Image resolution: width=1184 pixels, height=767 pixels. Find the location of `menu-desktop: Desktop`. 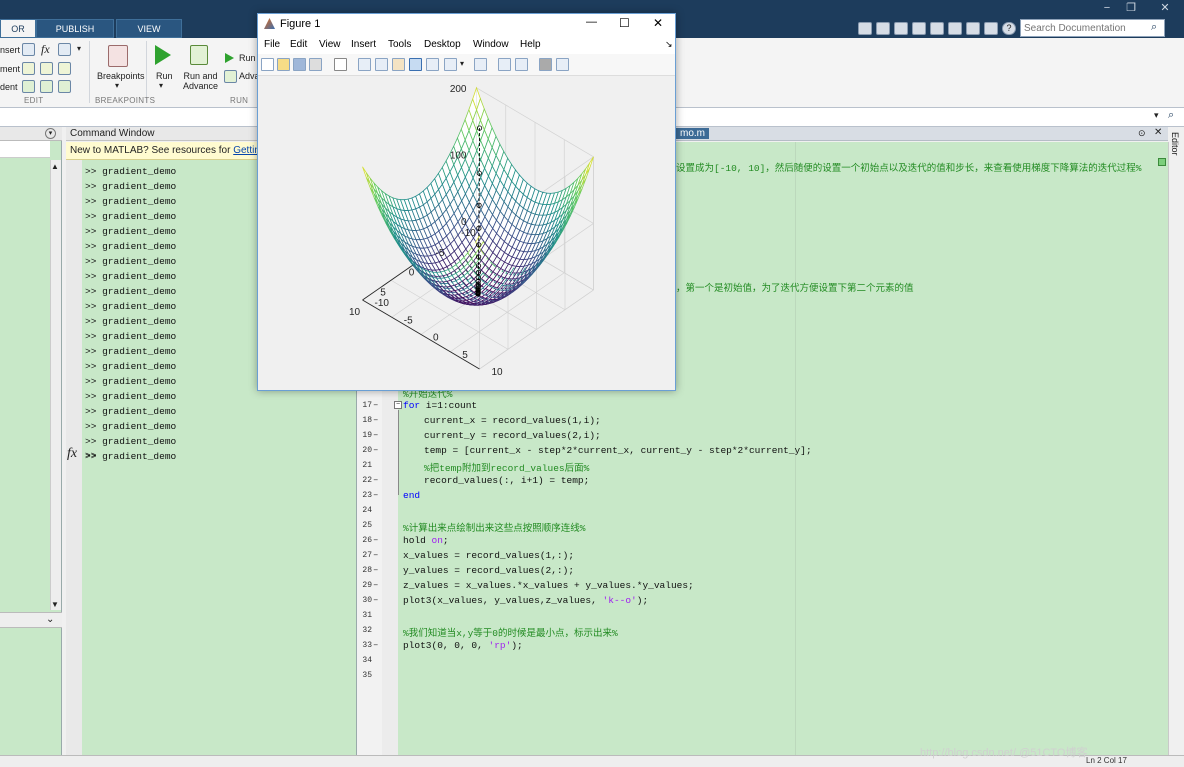

menu-desktop: Desktop is located at coordinates (442, 44).